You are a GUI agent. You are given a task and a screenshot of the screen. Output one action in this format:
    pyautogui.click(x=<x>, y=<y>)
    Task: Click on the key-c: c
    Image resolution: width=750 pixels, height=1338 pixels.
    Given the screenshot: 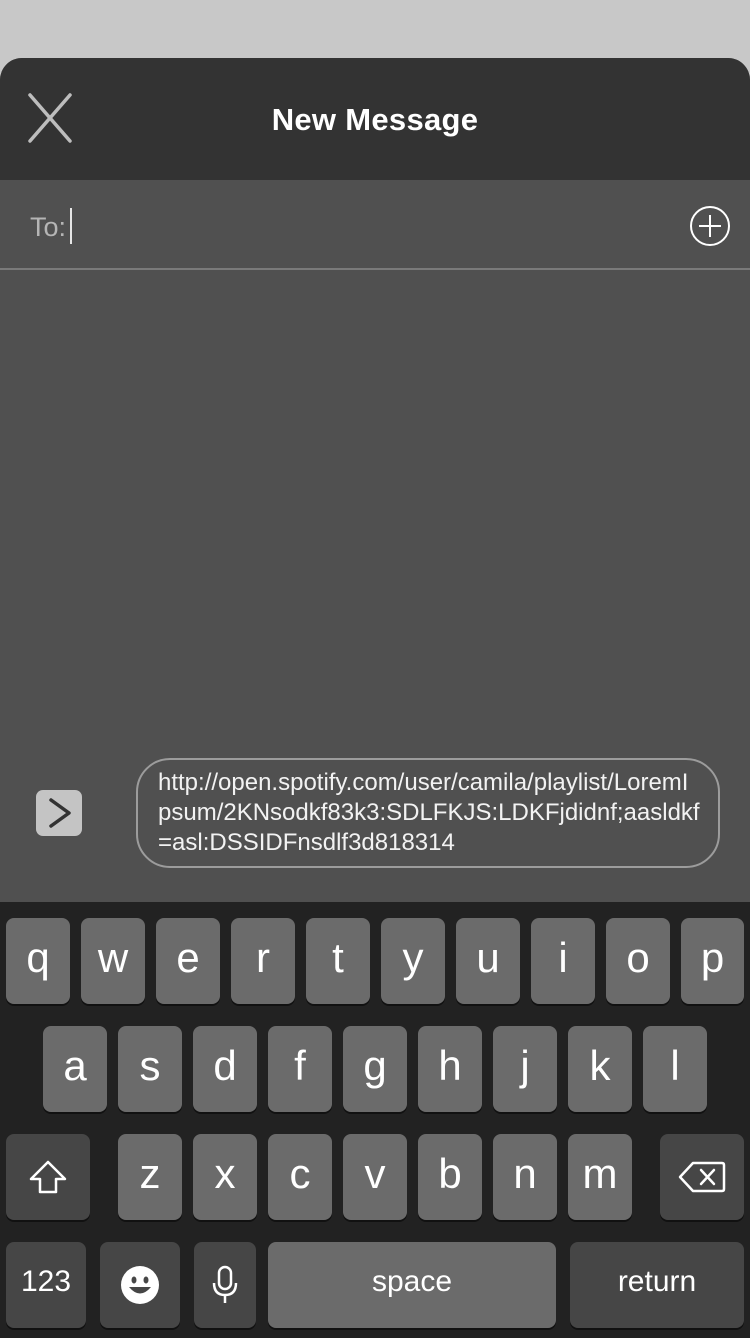 What is the action you would take?
    pyautogui.click(x=300, y=1177)
    